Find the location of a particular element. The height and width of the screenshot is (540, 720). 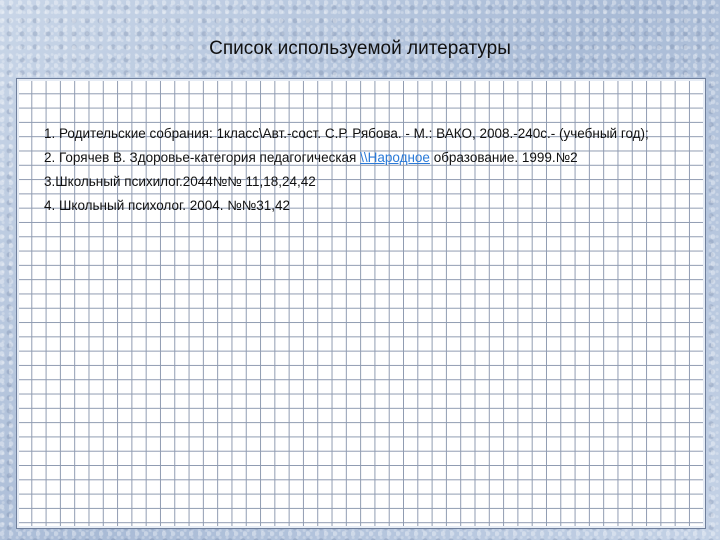

slide-title: Список используемой литературы is located at coordinates (360, 48).